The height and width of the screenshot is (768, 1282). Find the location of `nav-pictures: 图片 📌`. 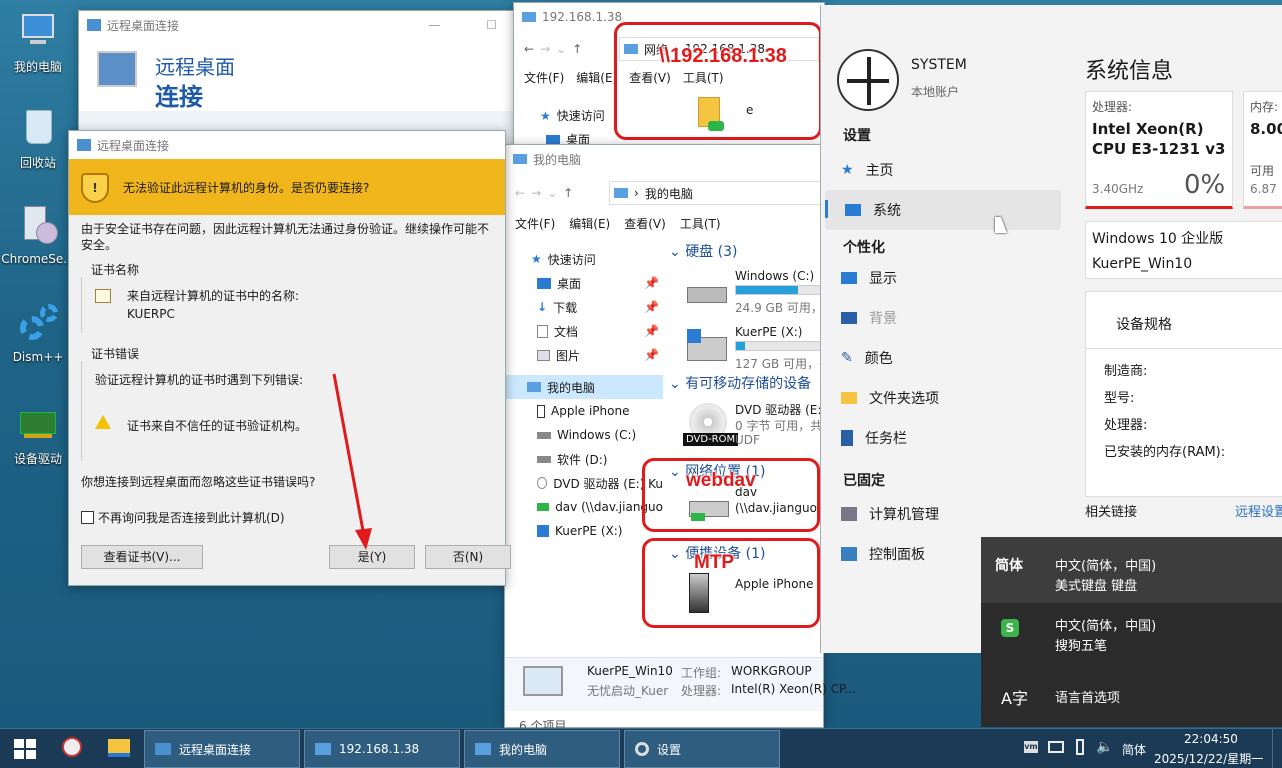

nav-pictures: 图片 📌 is located at coordinates (584, 355).